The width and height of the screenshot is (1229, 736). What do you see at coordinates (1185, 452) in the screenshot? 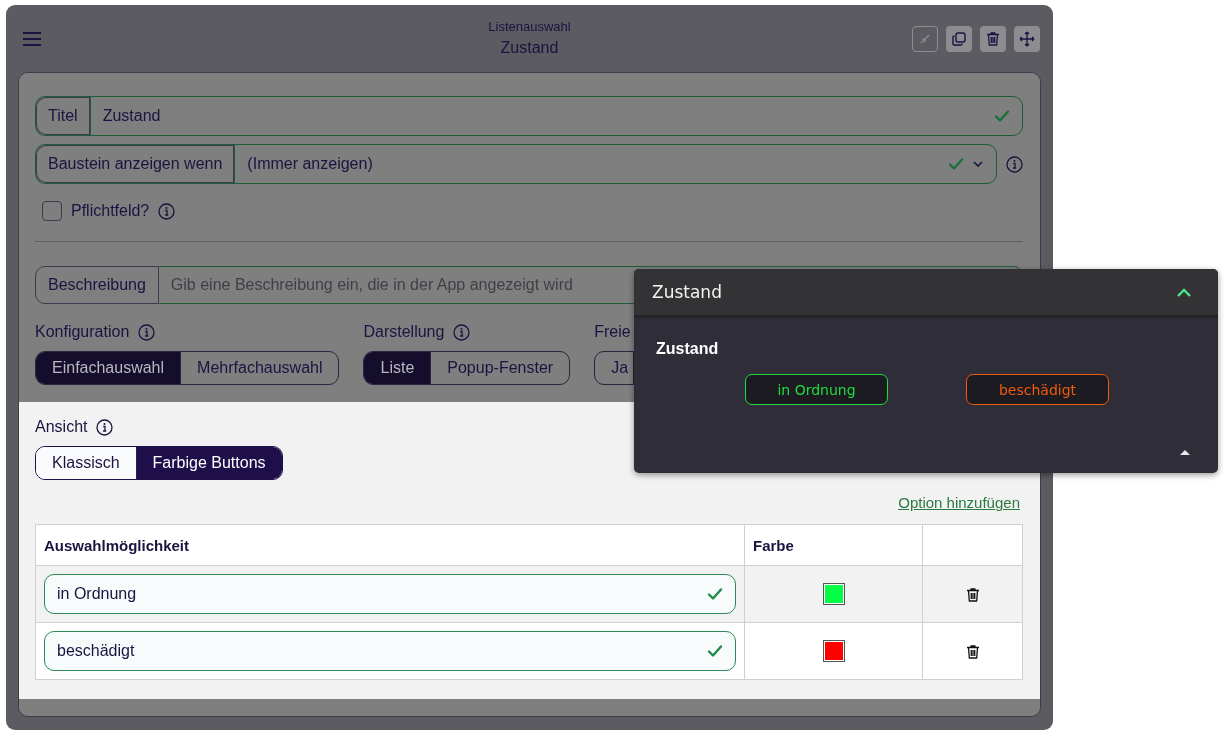
I see `caret-up-icon` at bounding box center [1185, 452].